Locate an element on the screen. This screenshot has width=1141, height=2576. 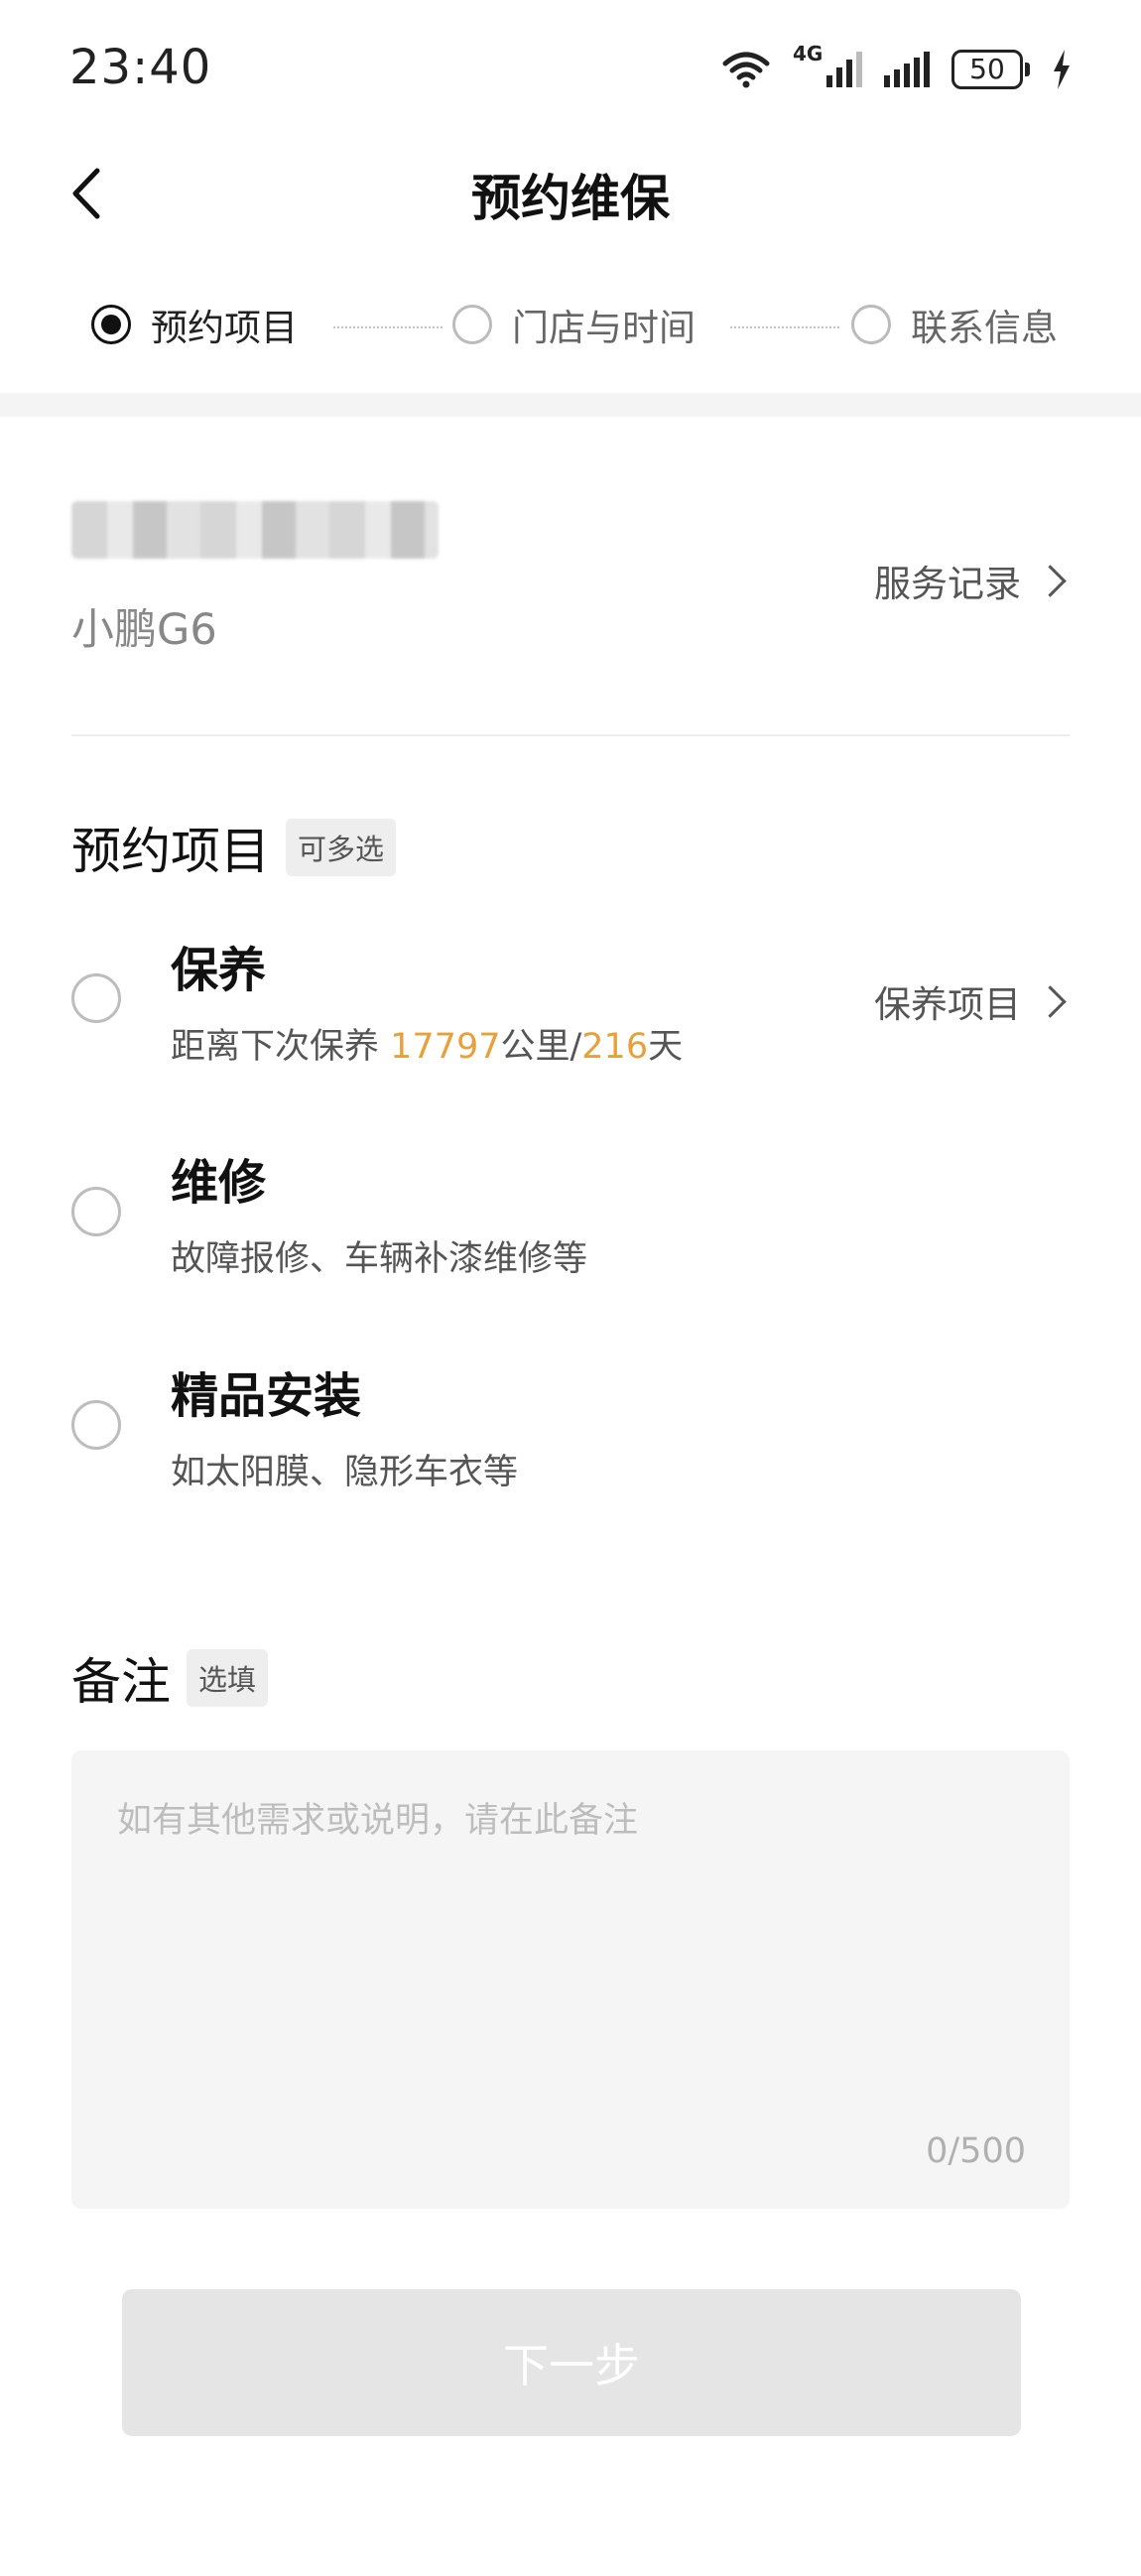
days-unit: 天 is located at coordinates (666, 1047).